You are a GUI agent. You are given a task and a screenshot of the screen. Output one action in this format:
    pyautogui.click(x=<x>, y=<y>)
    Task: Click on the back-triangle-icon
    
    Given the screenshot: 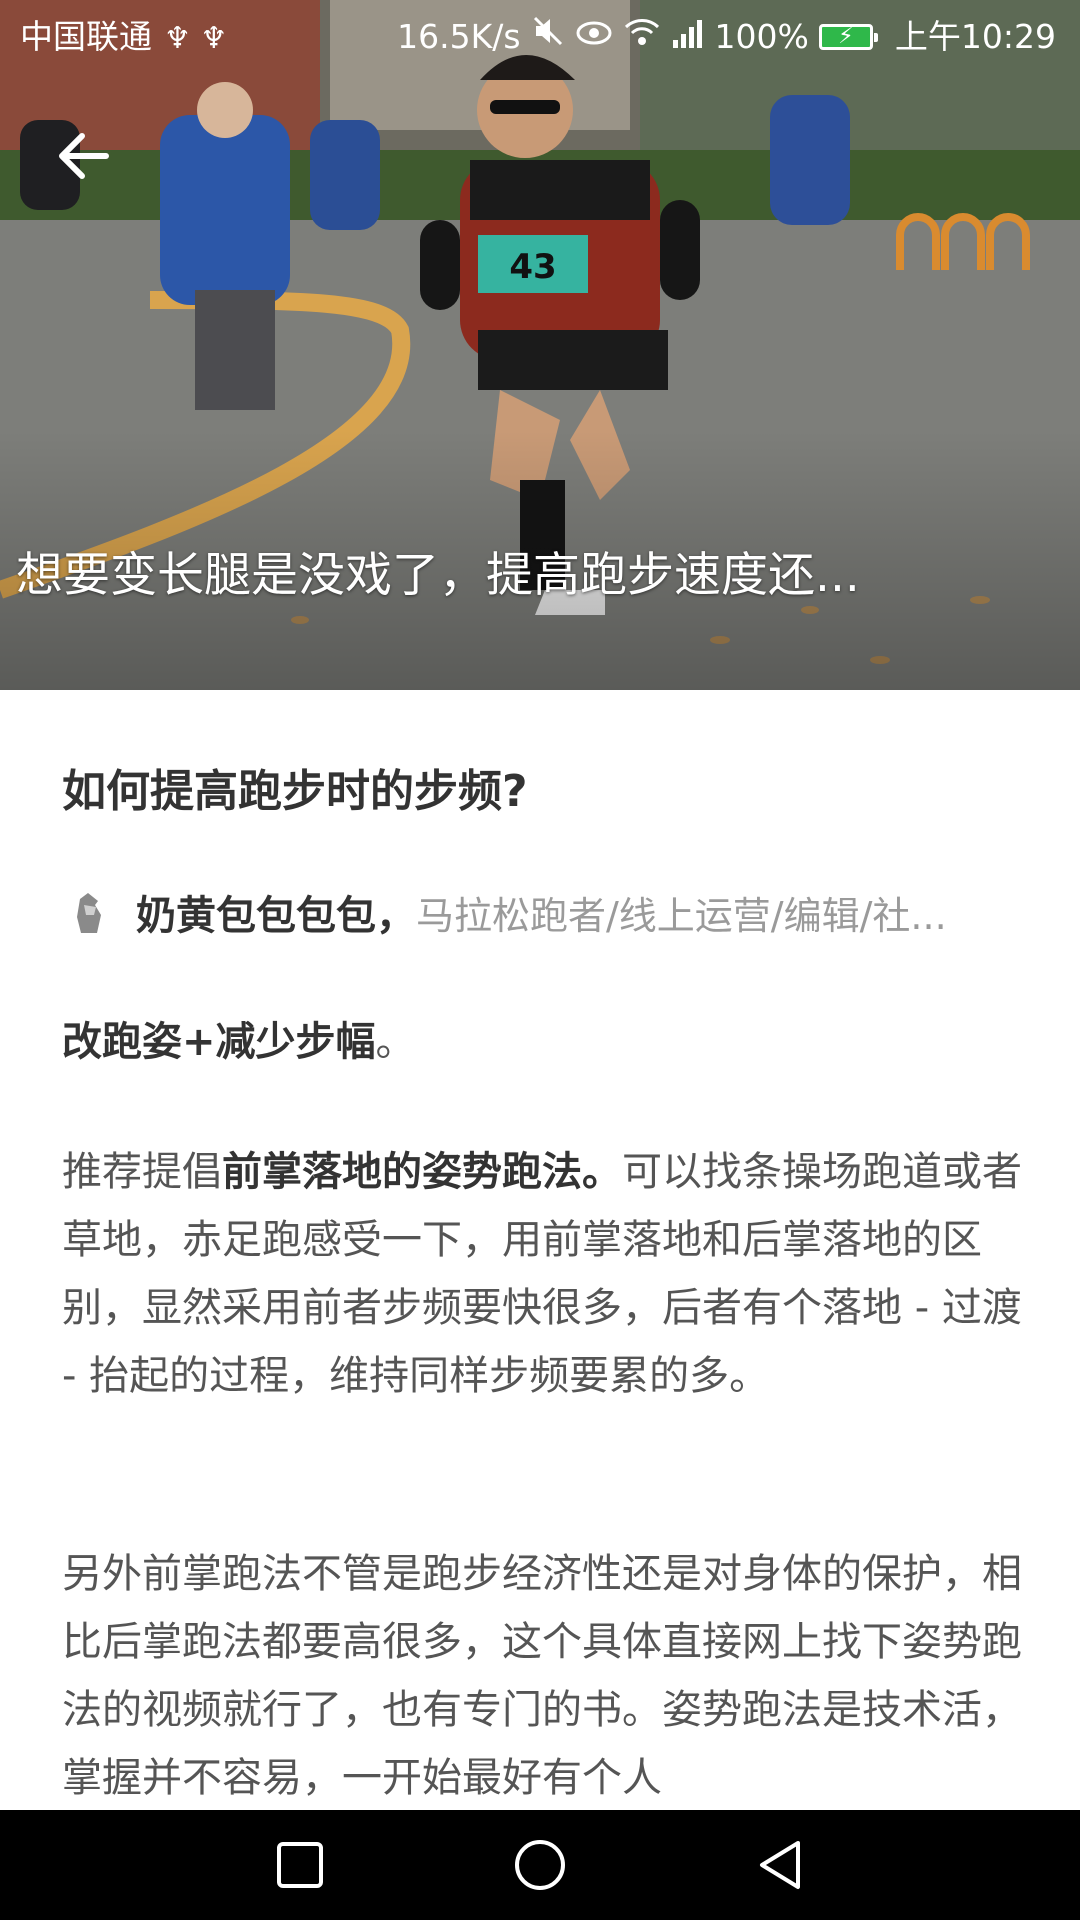 What is the action you would take?
    pyautogui.click(x=780, y=1865)
    